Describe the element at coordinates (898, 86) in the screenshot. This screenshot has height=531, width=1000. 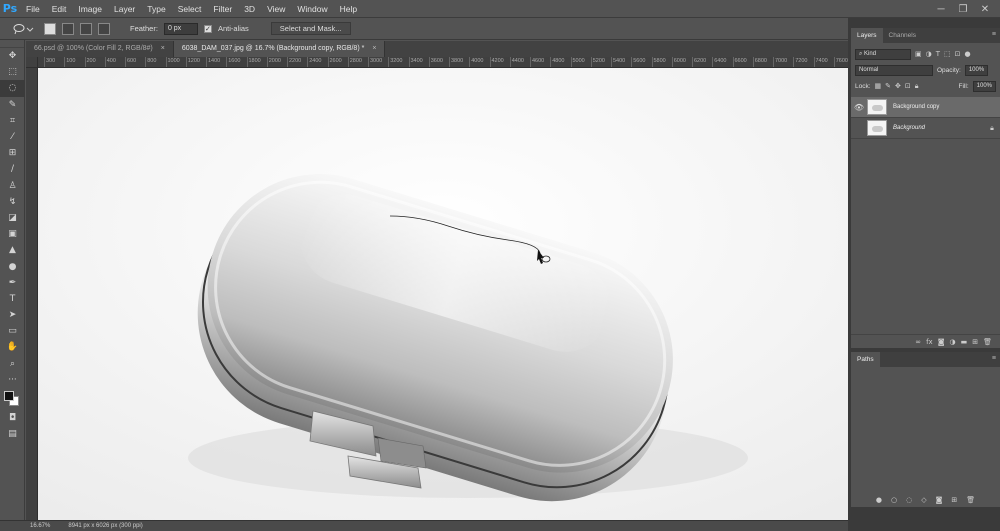
I see `lock-position-icon: ✥` at that location.